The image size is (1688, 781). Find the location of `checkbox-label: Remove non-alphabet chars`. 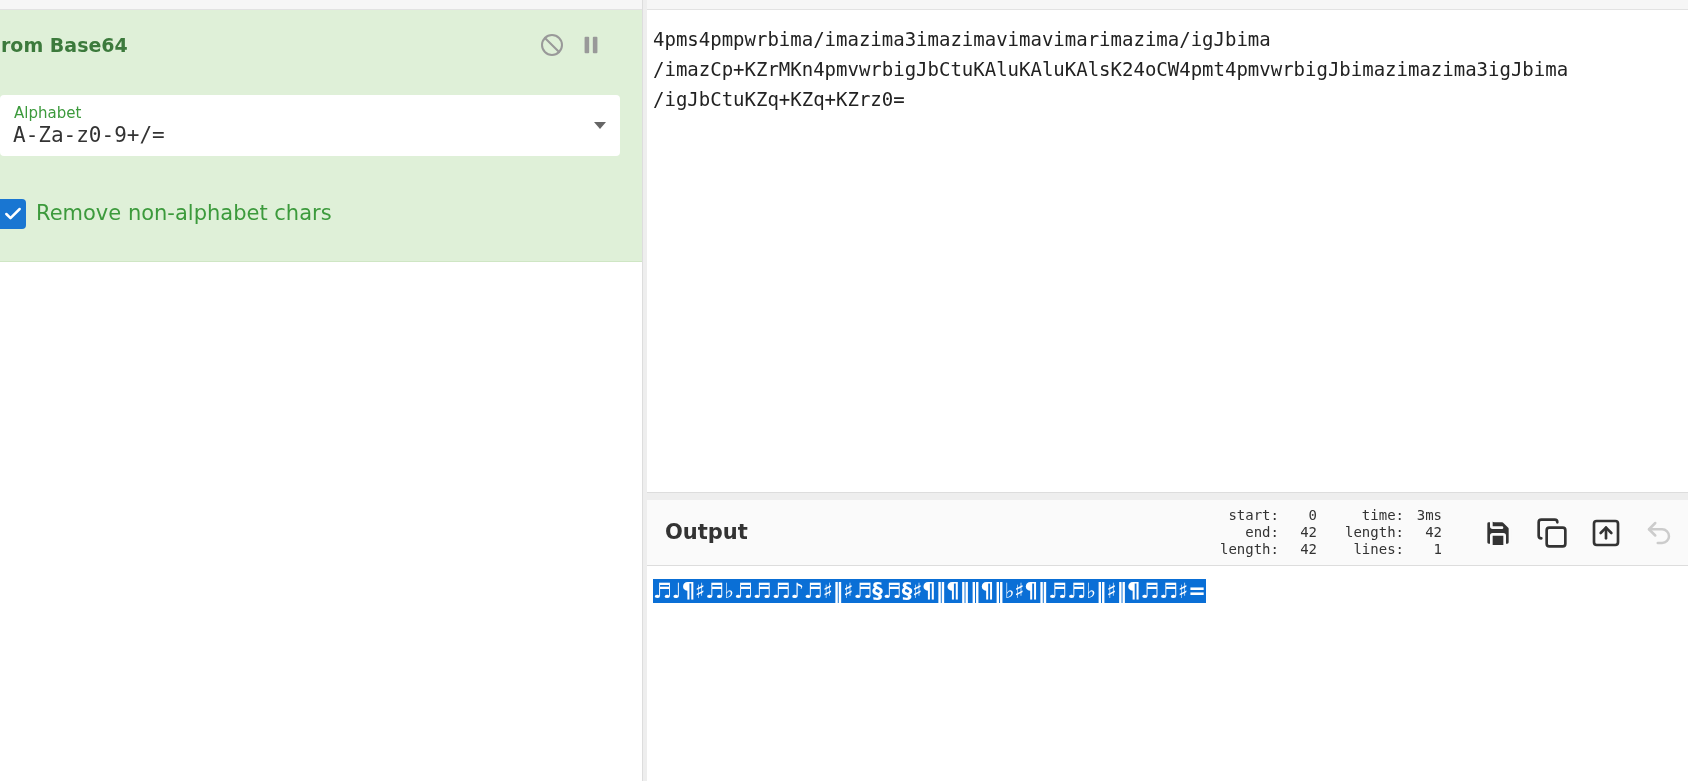

checkbox-label: Remove non-alphabet chars is located at coordinates (184, 213).